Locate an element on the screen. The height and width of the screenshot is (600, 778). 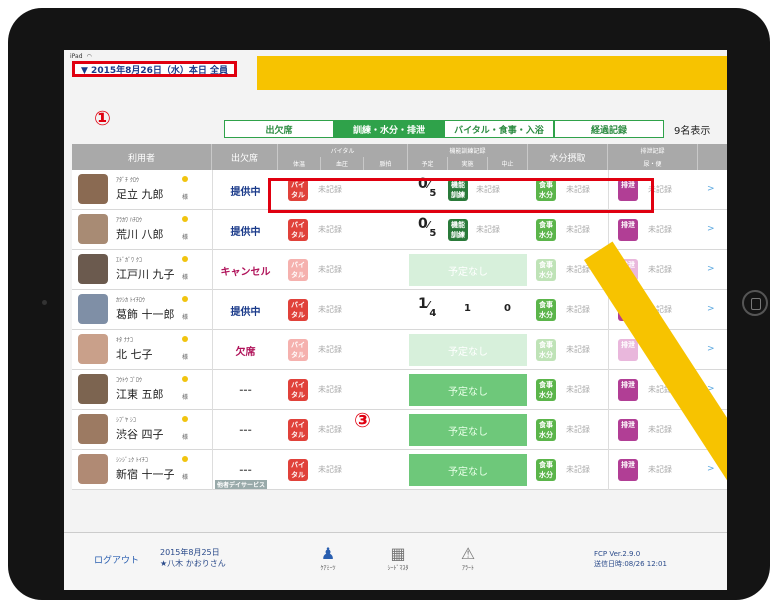
care-meets-tab: ♟ ｹｱﾐｰﾂ is located at coordinates (328, 559).